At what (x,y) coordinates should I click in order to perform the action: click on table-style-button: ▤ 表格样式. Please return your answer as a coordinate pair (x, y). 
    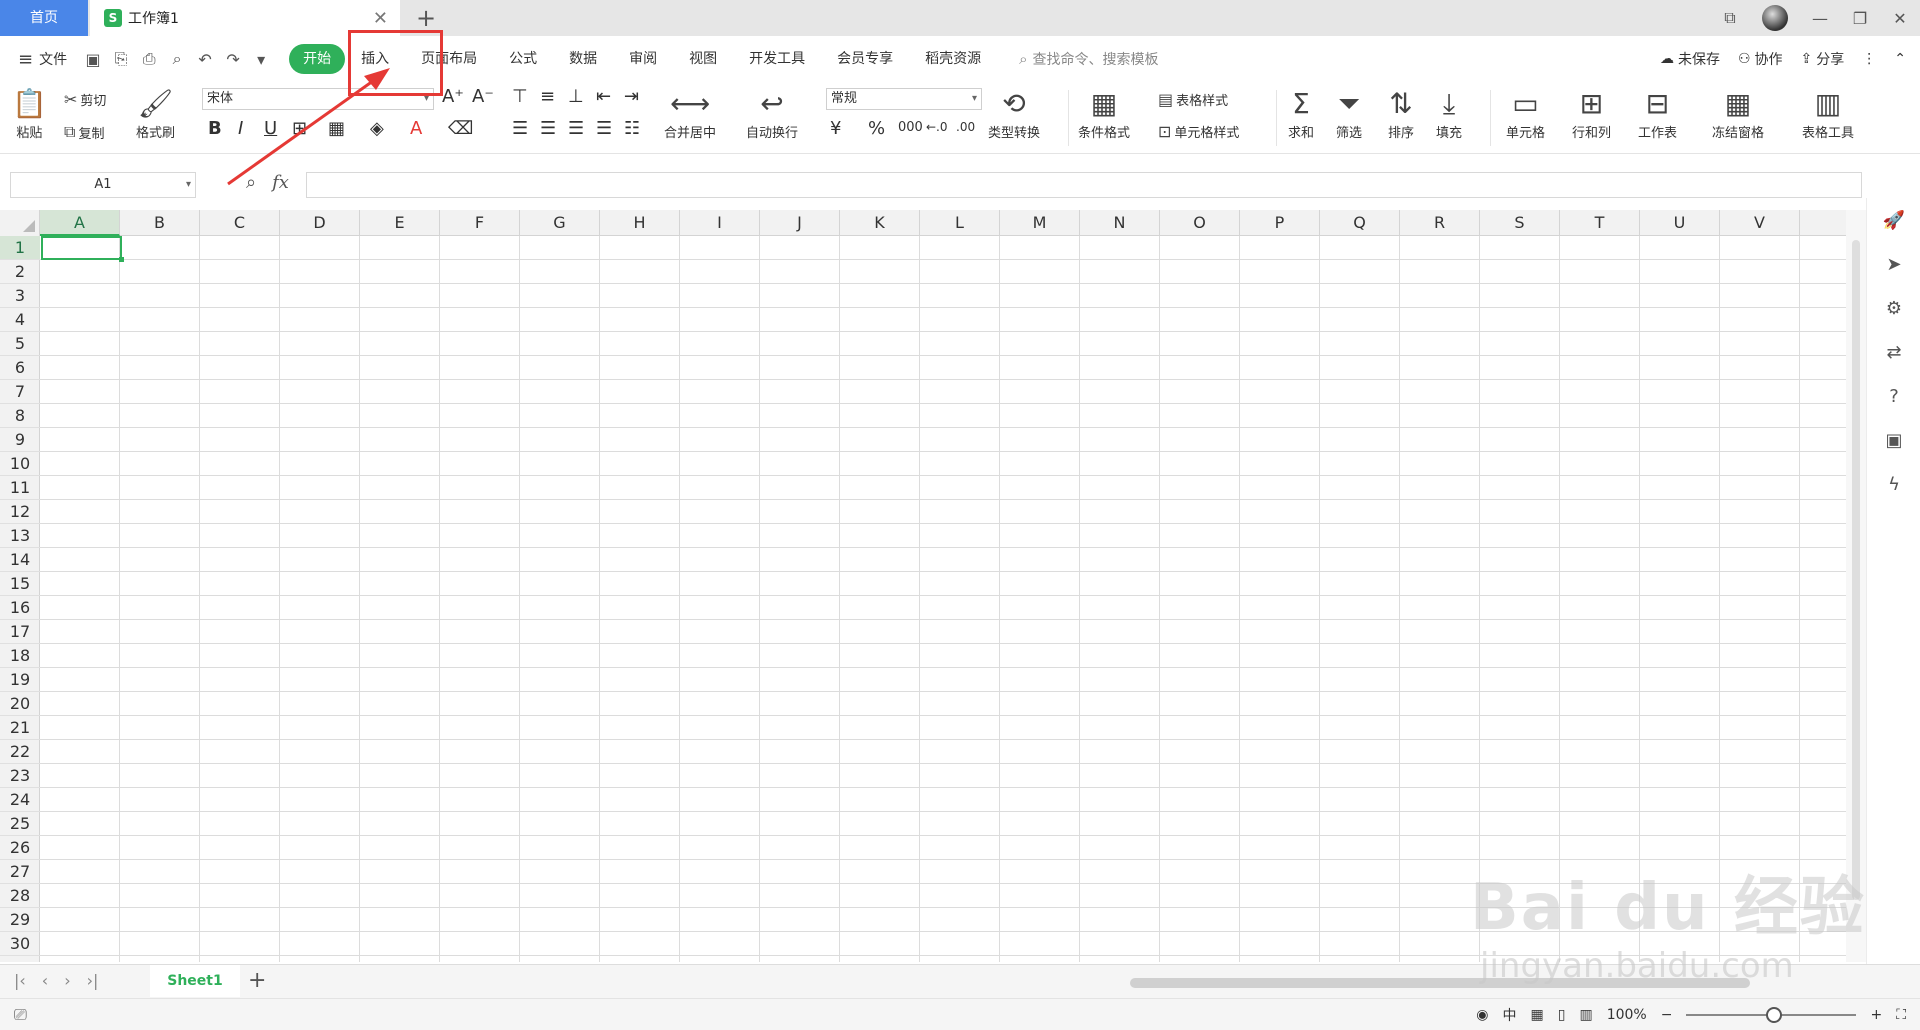
    Looking at the image, I should click on (1193, 99).